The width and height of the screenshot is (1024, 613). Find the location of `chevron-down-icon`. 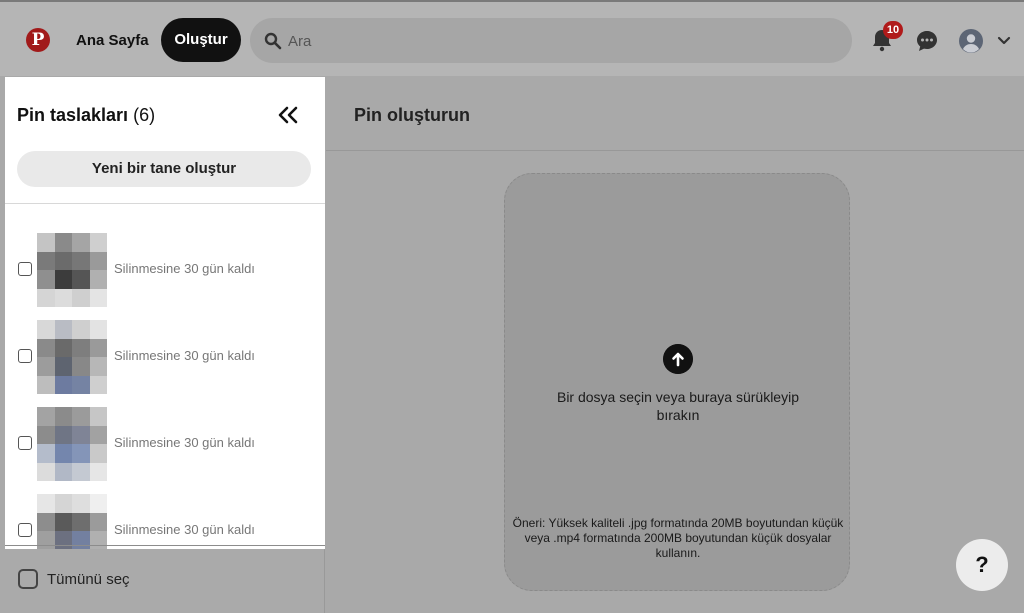

chevron-down-icon is located at coordinates (1004, 41).